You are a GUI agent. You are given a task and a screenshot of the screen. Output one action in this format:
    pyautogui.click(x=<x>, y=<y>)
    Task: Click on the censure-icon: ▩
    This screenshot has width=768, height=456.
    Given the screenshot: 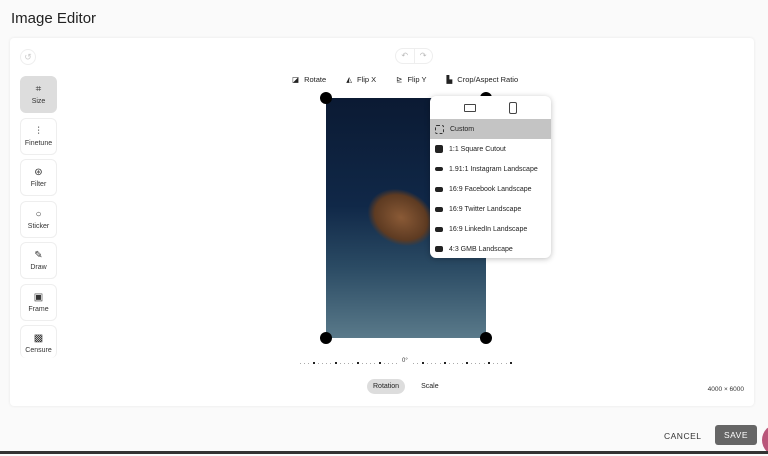 What is the action you would take?
    pyautogui.click(x=38, y=338)
    